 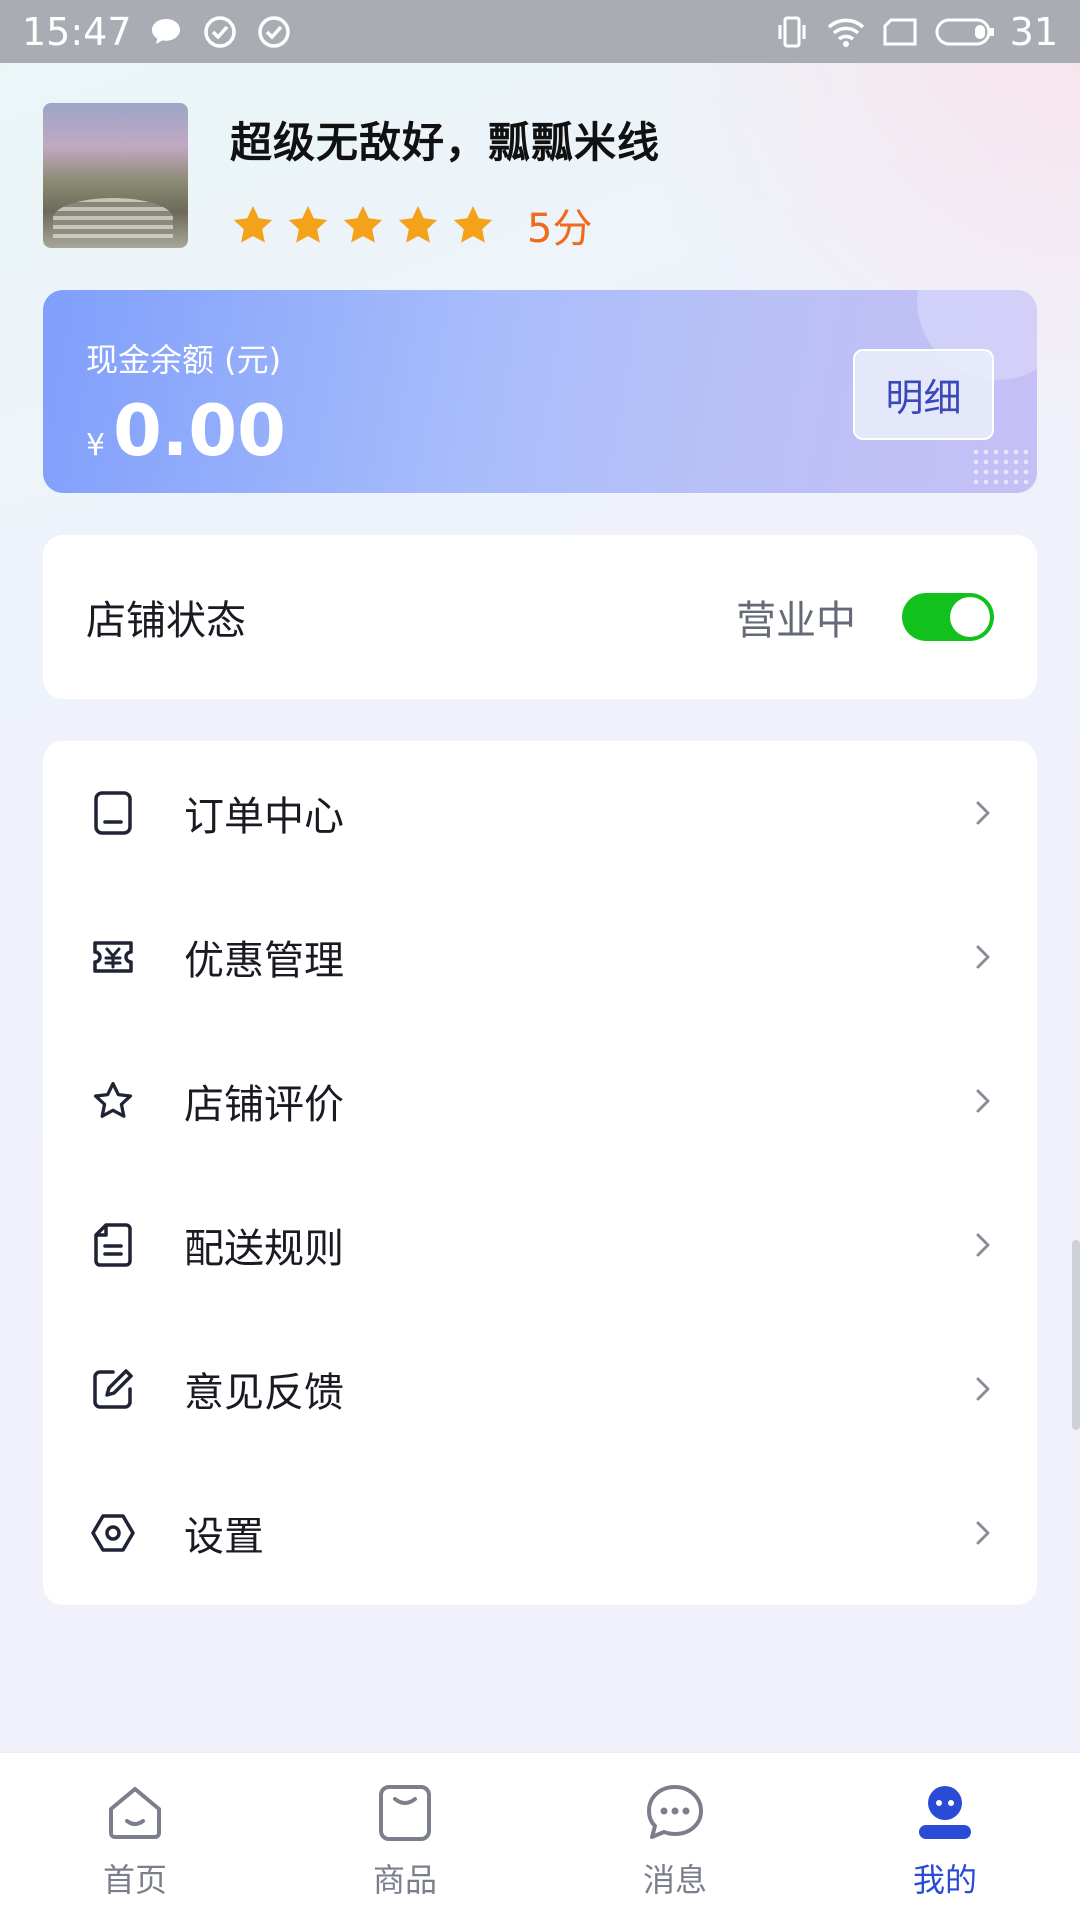 What do you see at coordinates (264, 817) in the screenshot?
I see `menu-item-label: 订单中心` at bounding box center [264, 817].